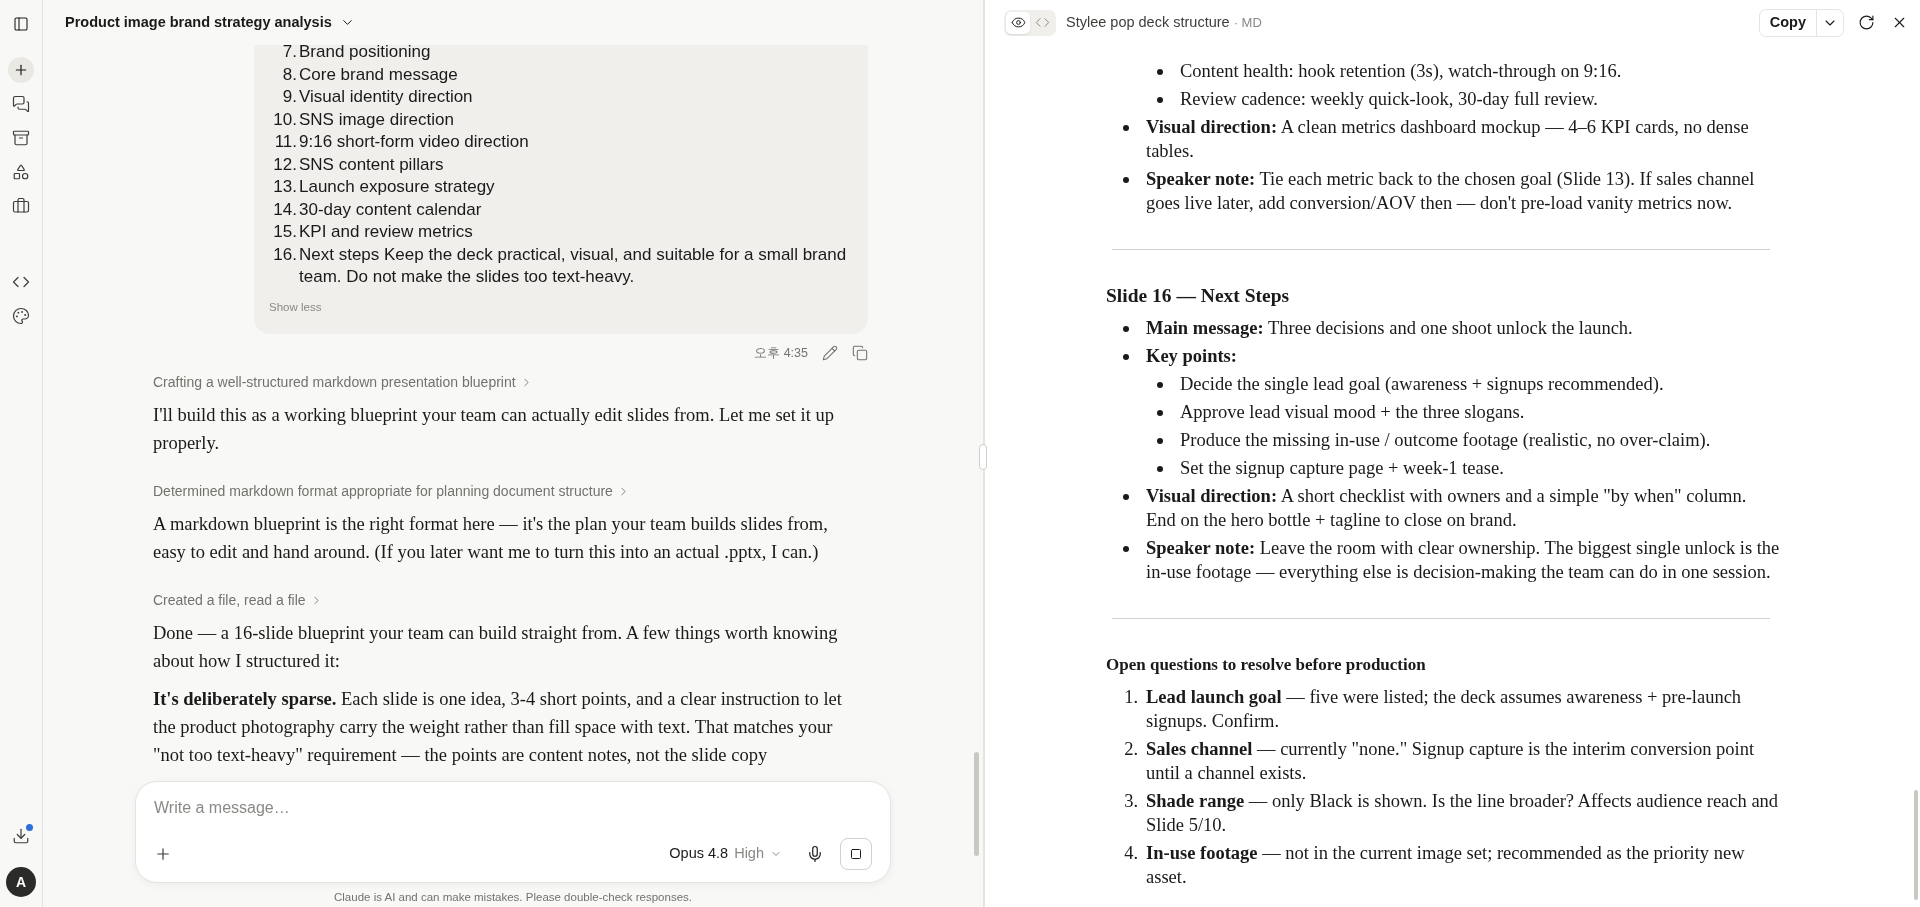  Describe the element at coordinates (285, 164) in the screenshot. I see `list-number: 12.` at that location.